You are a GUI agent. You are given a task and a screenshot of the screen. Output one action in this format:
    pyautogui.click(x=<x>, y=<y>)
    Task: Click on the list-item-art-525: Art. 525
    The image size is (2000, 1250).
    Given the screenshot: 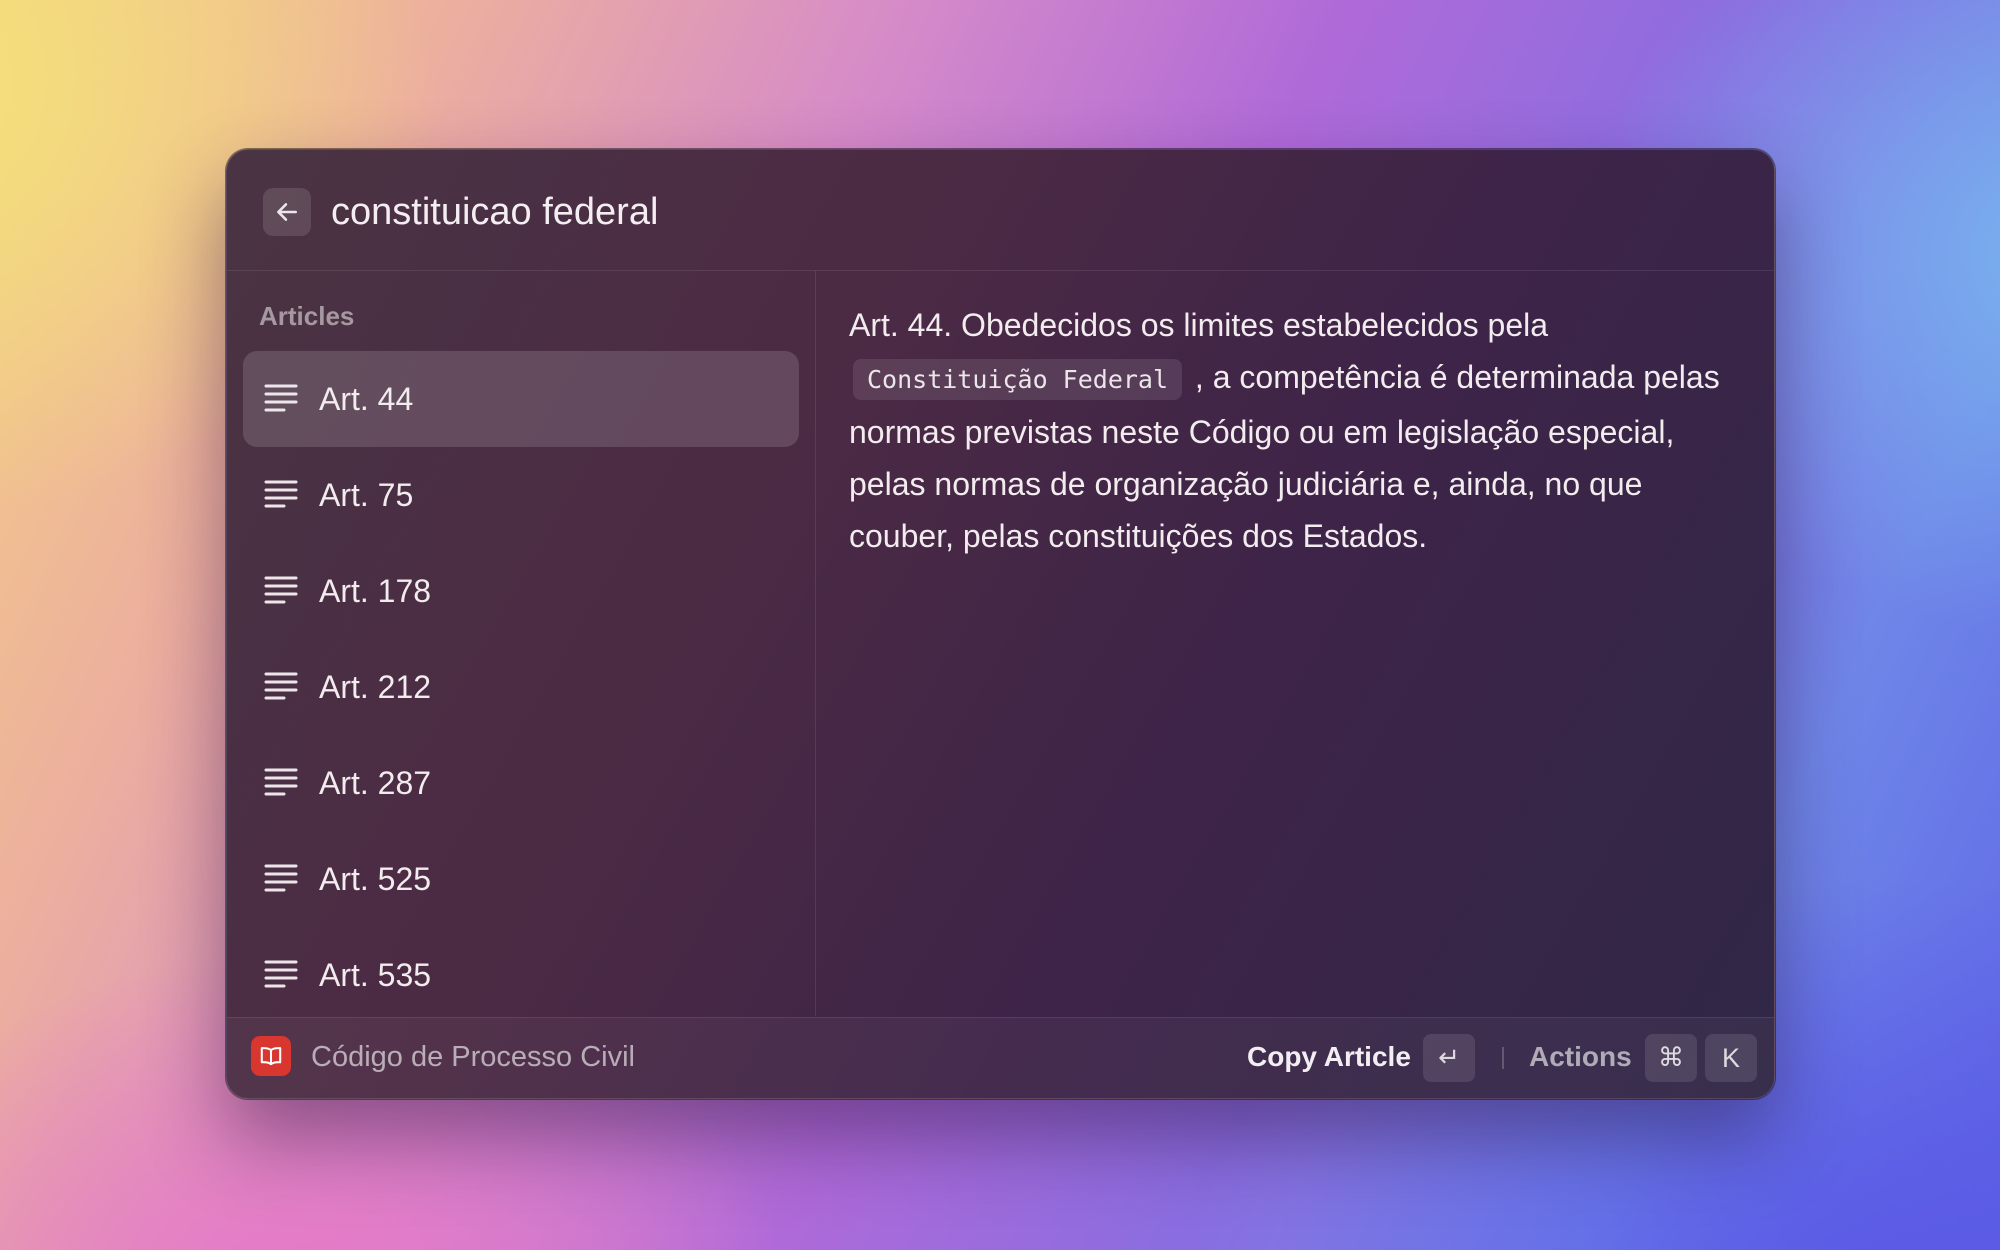 What is the action you would take?
    pyautogui.click(x=521, y=879)
    